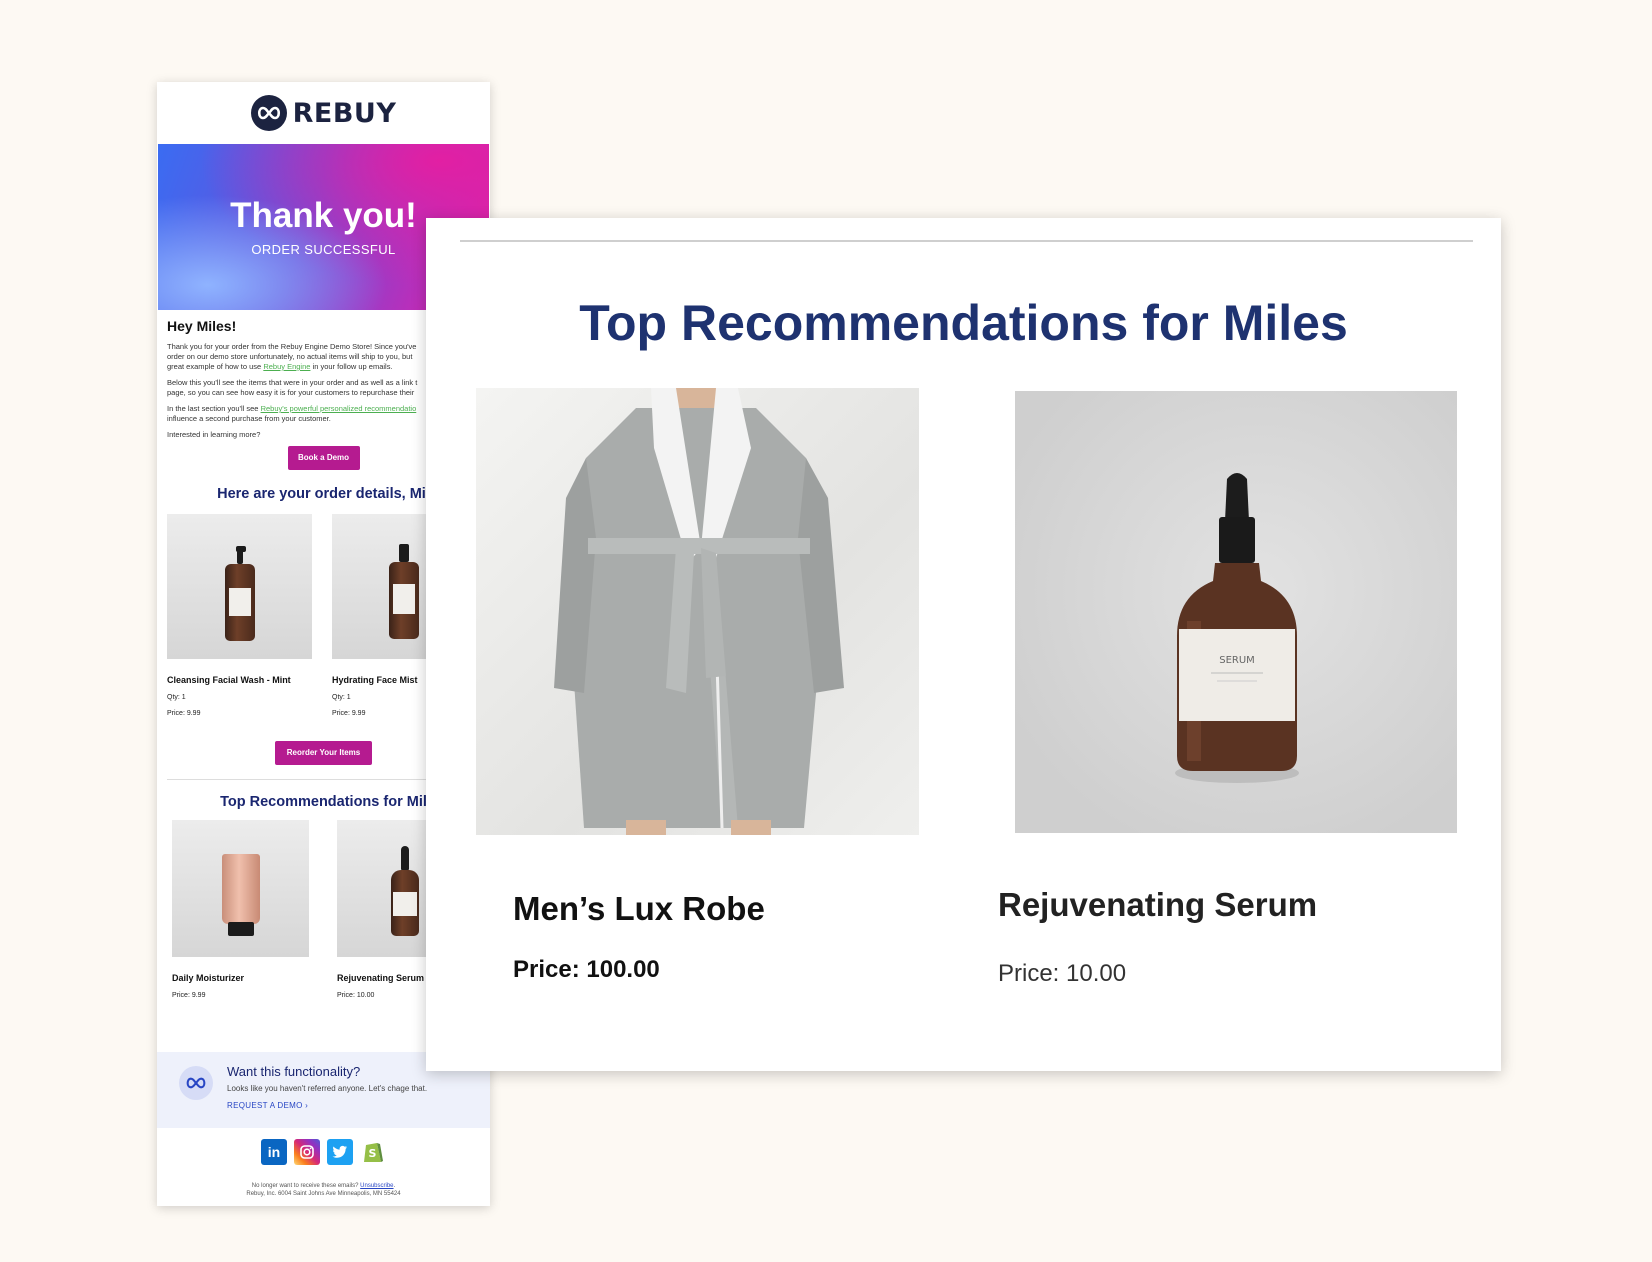  Describe the element at coordinates (215, 366) in the screenshot. I see `intro-text: great example of how to use` at that location.